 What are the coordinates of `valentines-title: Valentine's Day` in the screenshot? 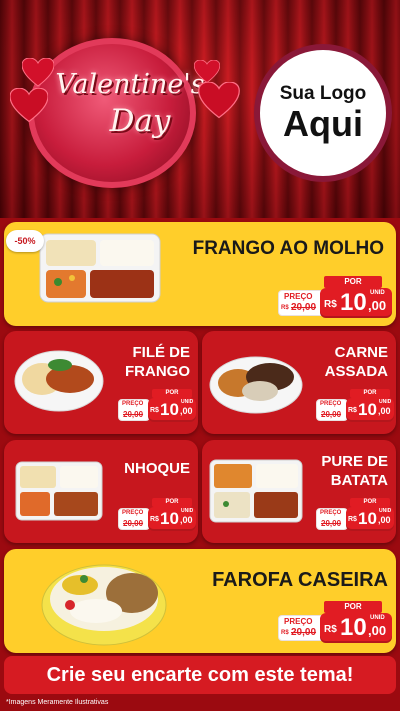 It's located at (130, 104).